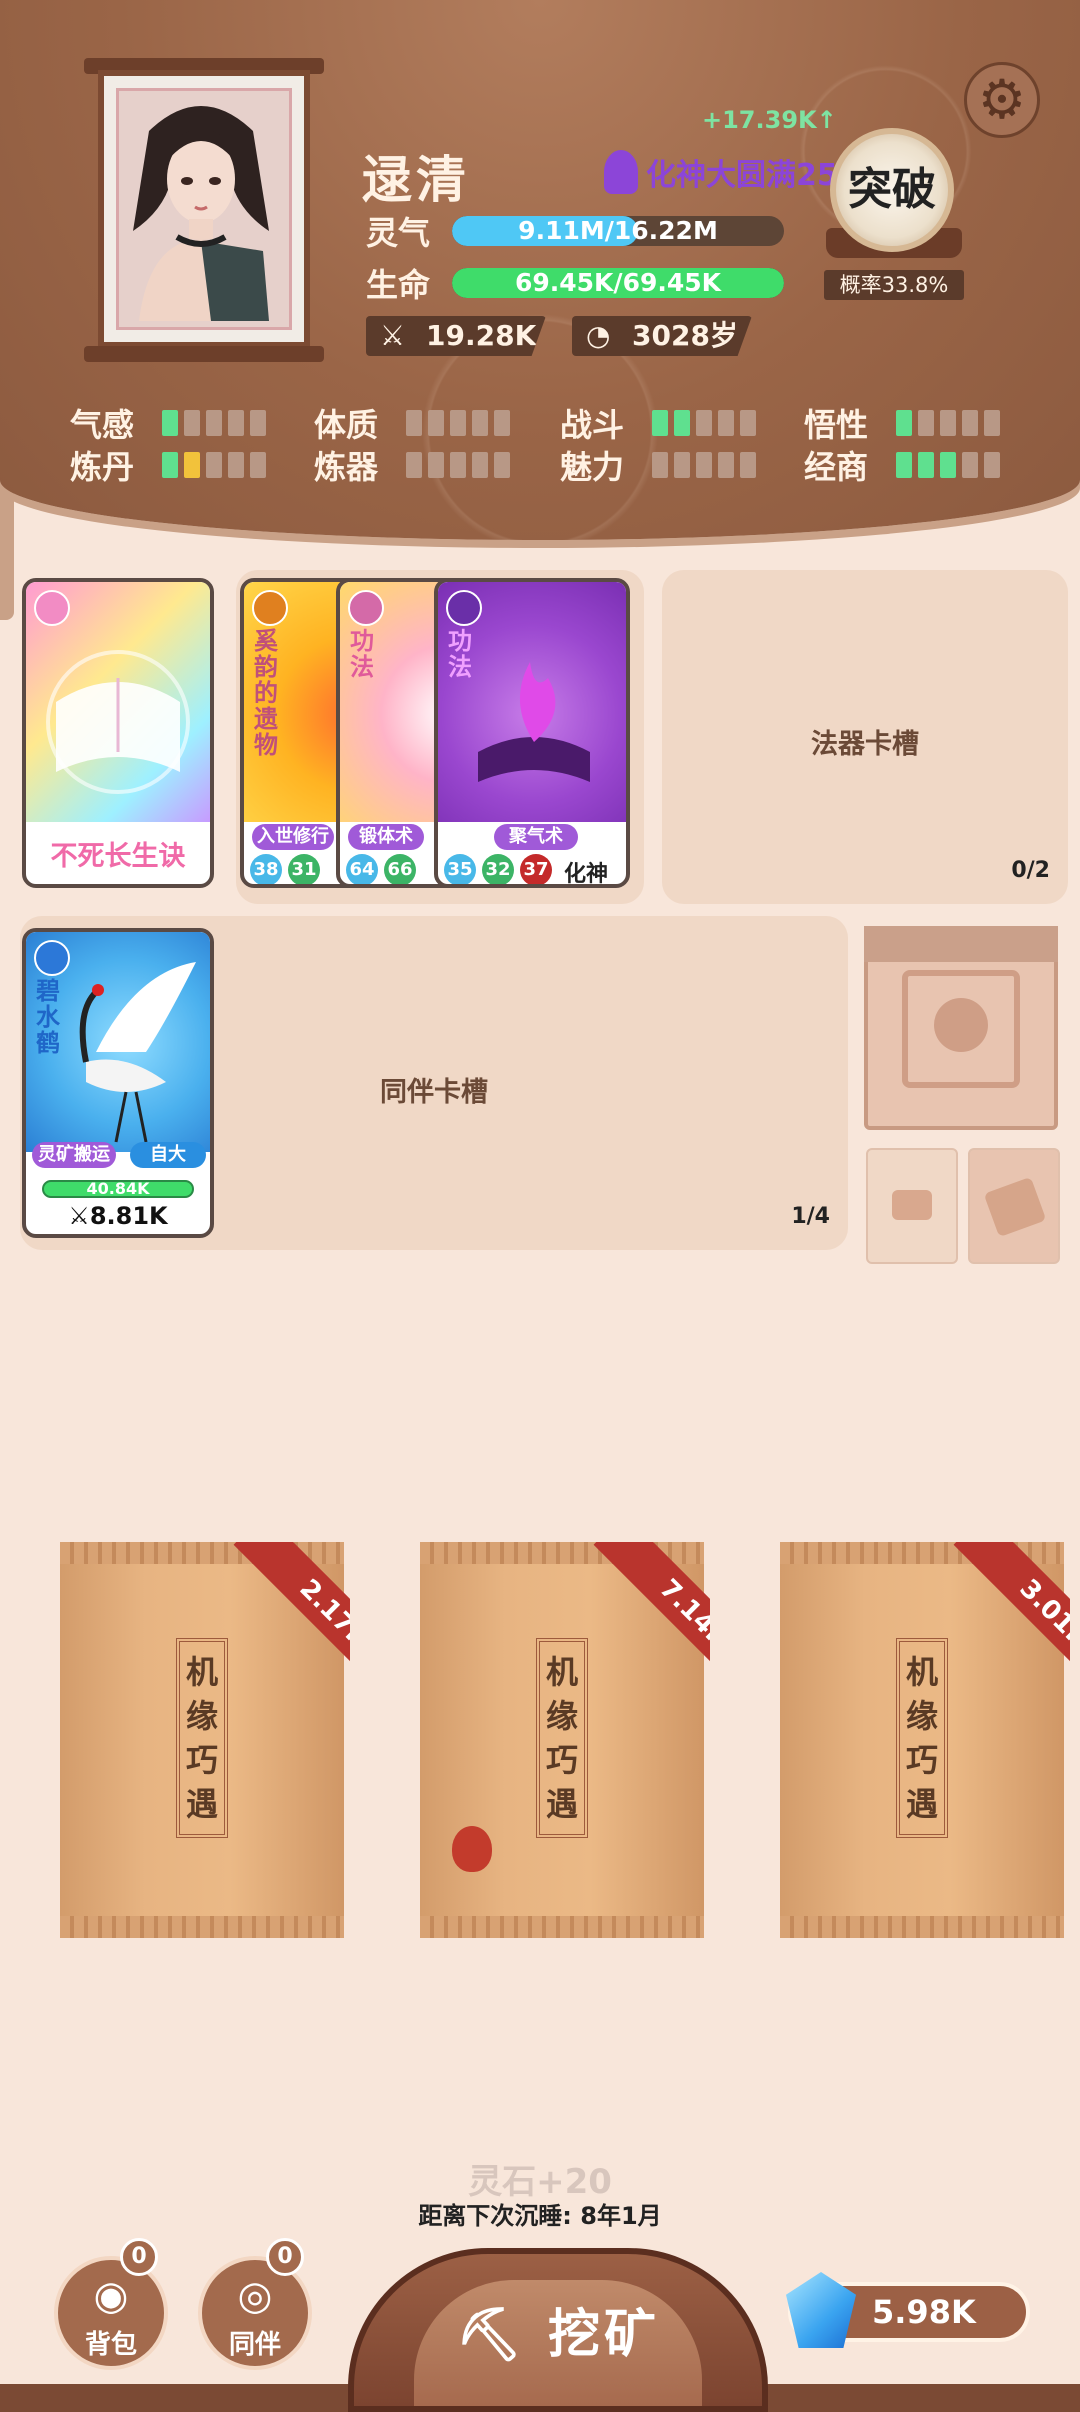 The height and width of the screenshot is (2412, 1080). Describe the element at coordinates (472, 1849) in the screenshot. I see `egg-icon` at that location.